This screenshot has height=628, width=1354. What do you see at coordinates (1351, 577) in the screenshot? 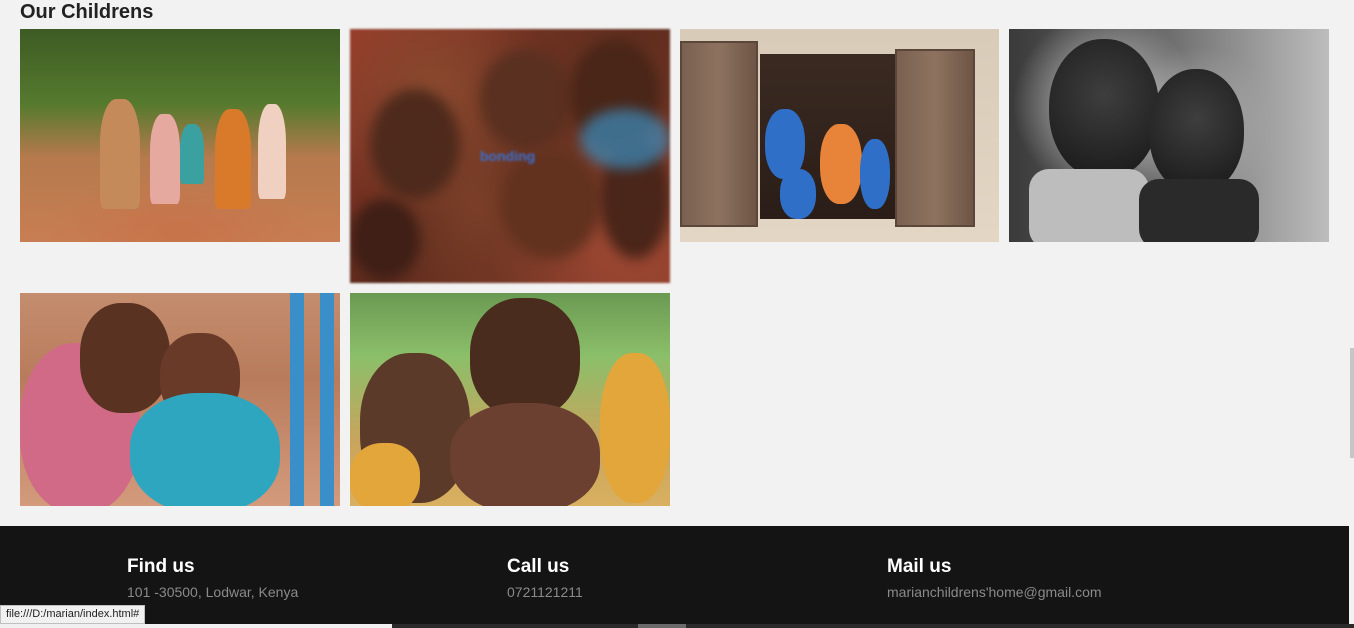
I see `page-scrollbar-track` at bounding box center [1351, 577].